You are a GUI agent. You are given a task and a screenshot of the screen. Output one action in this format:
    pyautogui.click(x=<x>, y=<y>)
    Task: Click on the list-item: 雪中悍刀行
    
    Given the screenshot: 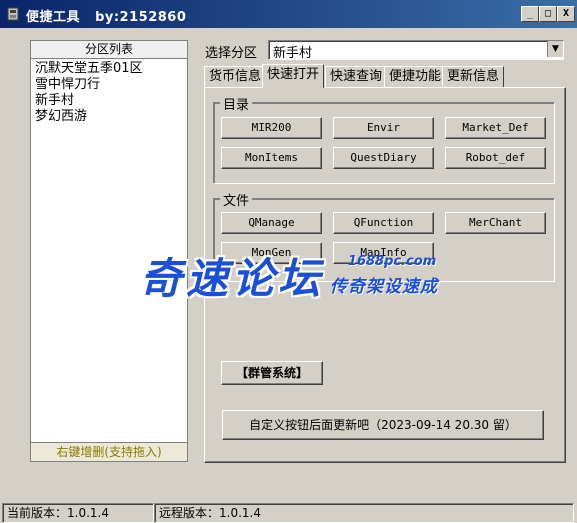 What is the action you would take?
    pyautogui.click(x=111, y=85)
    